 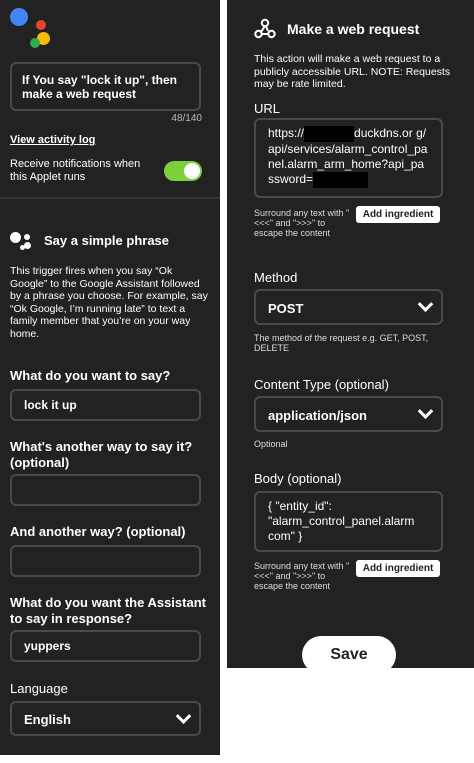 What do you see at coordinates (271, 444) in the screenshot?
I see `content-type-hint: Optional` at bounding box center [271, 444].